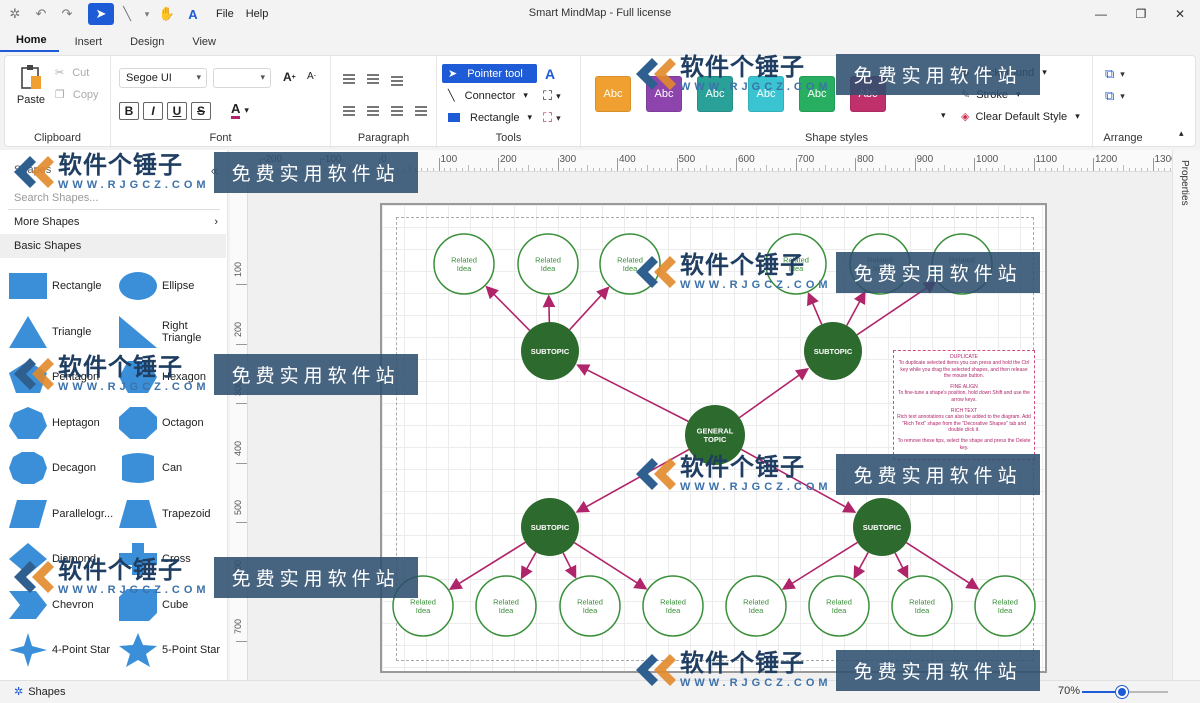 The height and width of the screenshot is (703, 1200). I want to click on style-swatch-6: Abc, so click(868, 94).